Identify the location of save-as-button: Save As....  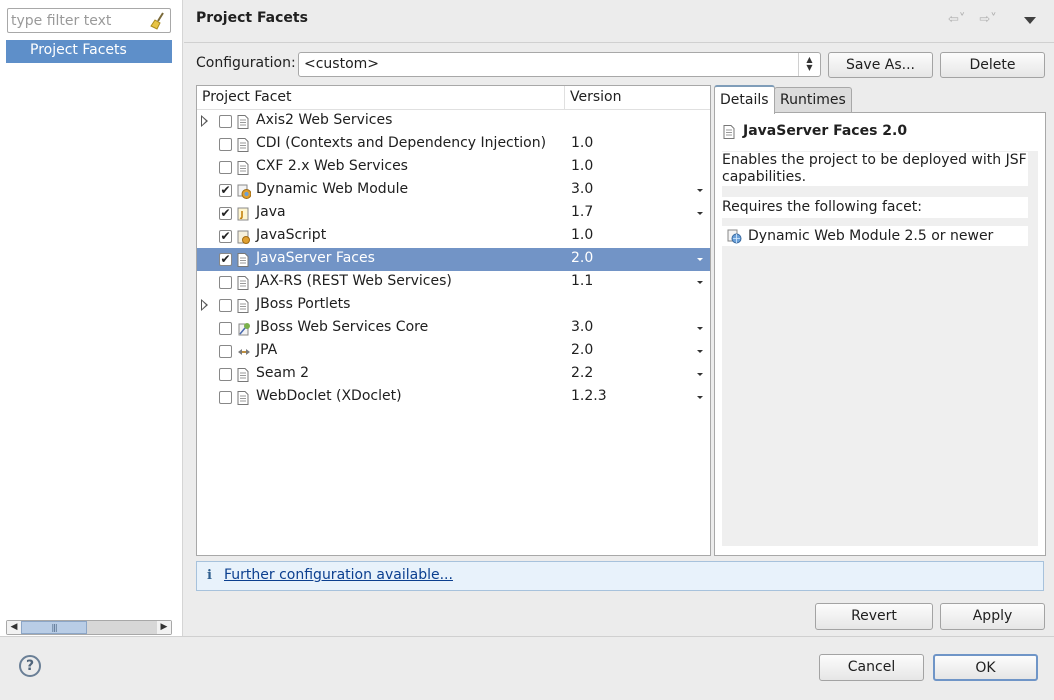
(880, 65).